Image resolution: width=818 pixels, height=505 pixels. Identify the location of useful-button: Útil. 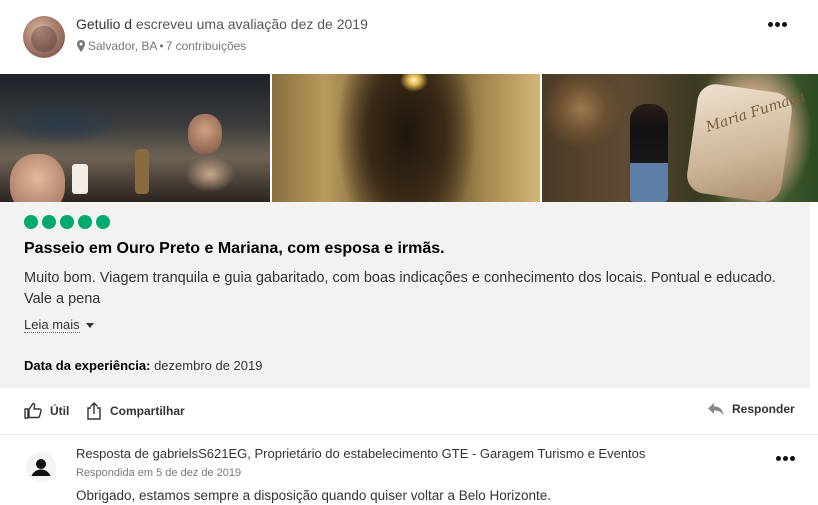
(46, 410).